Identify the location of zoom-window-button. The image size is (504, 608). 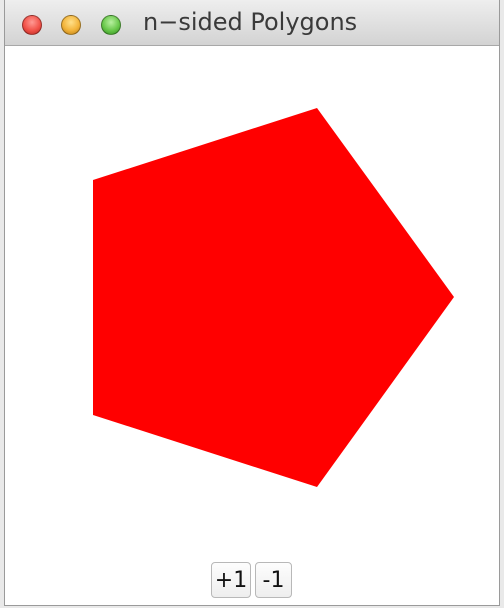
(111, 25).